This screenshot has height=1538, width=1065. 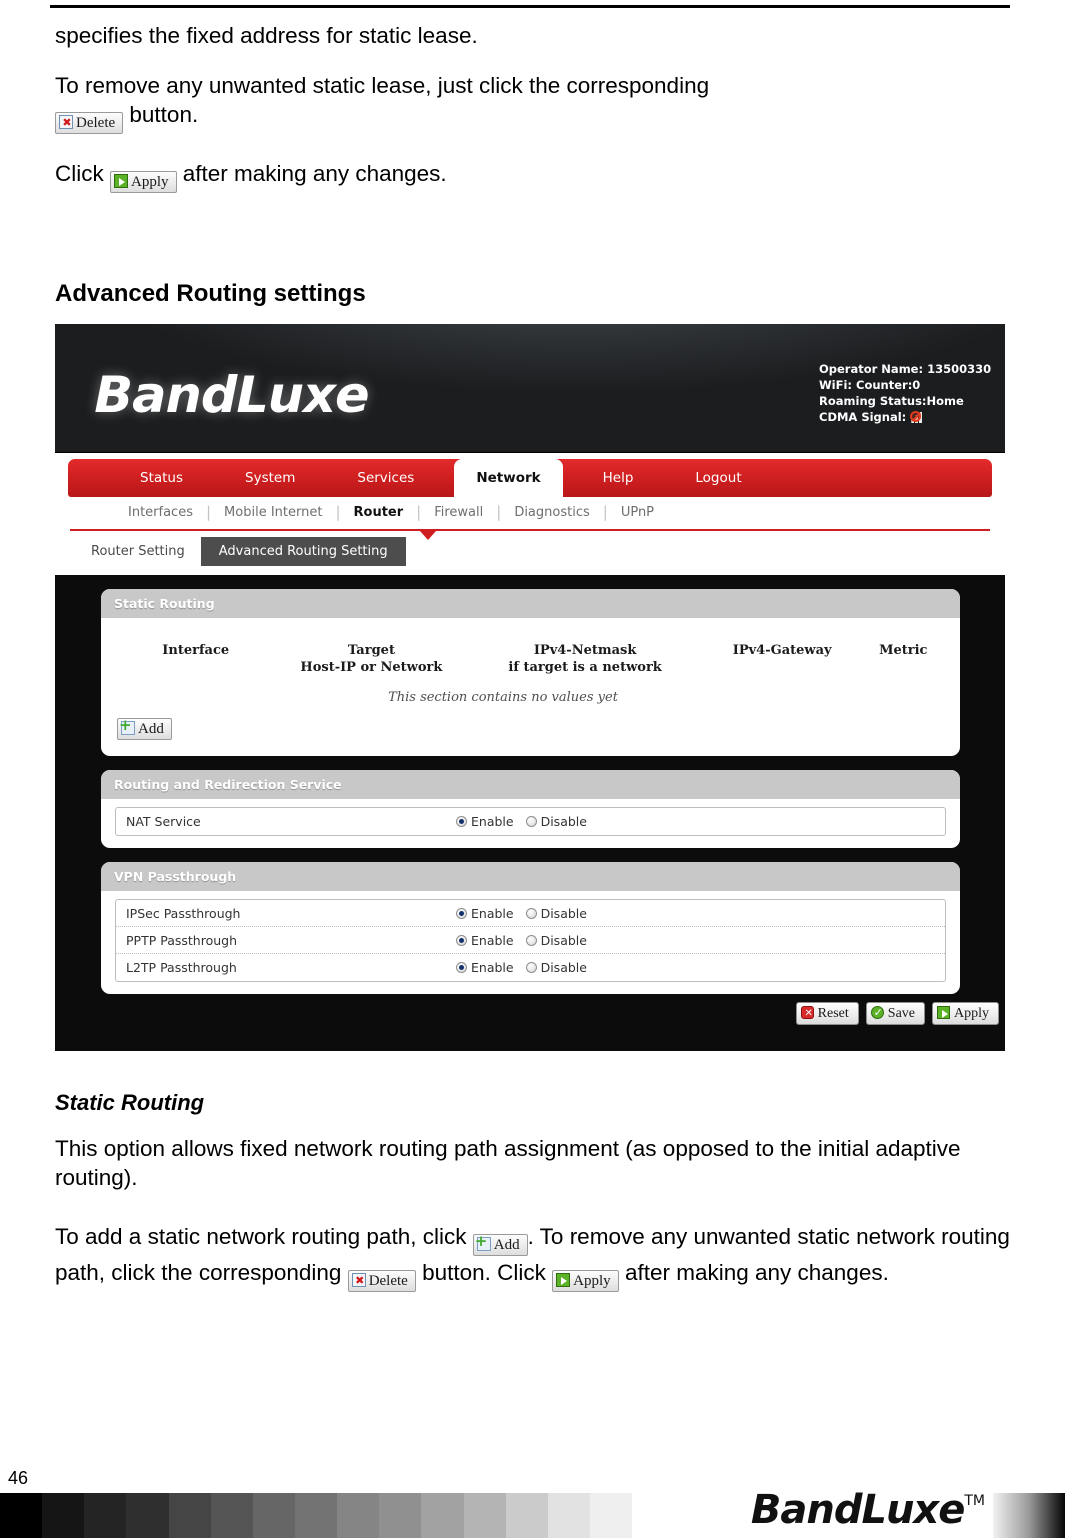 What do you see at coordinates (551, 512) in the screenshot?
I see `subnav-item-diagnostics: Diagnostics` at bounding box center [551, 512].